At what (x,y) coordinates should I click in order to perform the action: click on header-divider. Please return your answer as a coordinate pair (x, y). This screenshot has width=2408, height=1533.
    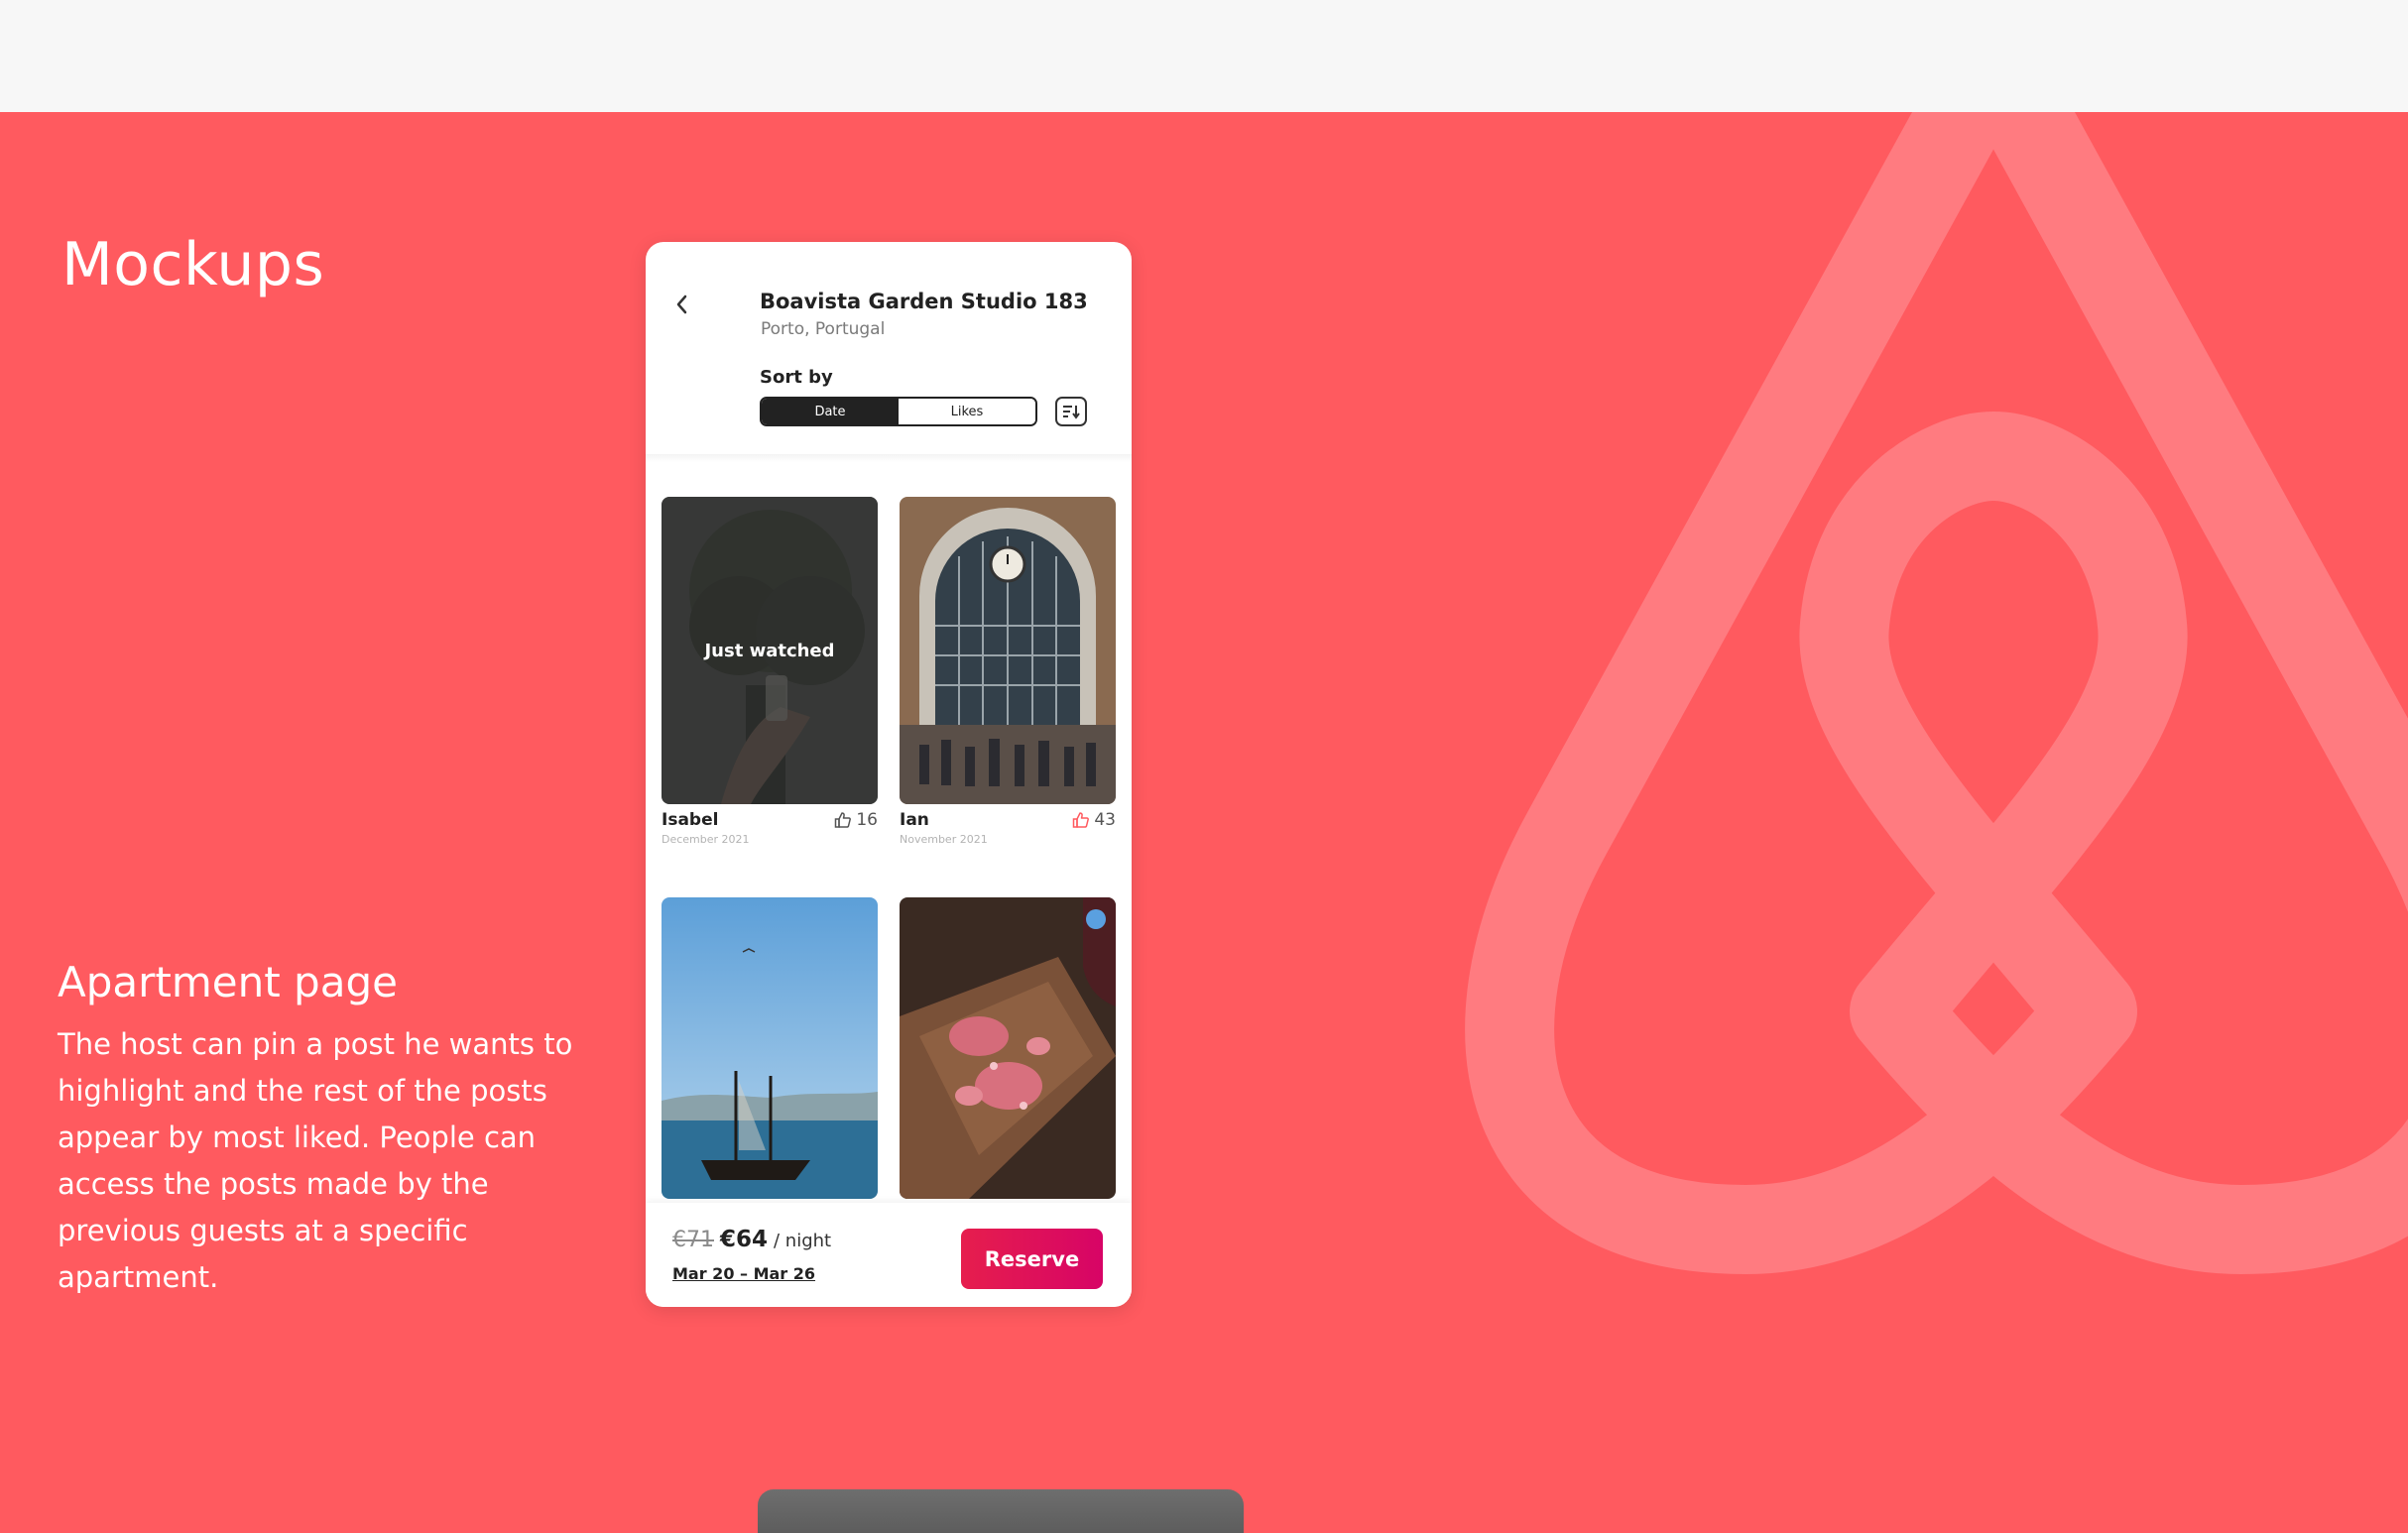
    Looking at the image, I should click on (889, 458).